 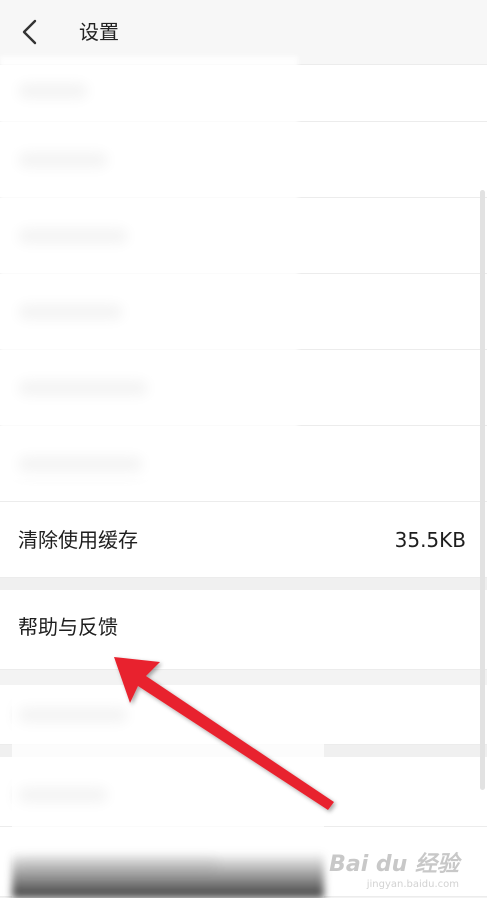 I want to click on chevron-left-icon, so click(x=30, y=32).